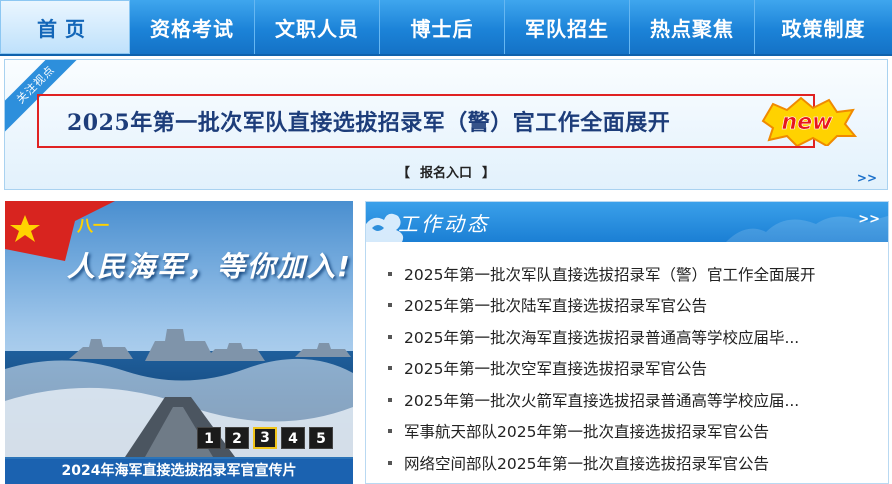 Image resolution: width=892 pixels, height=484 pixels. I want to click on main-nav: 首页 资格考试 文职人员 博士后 军队招生 热点聚焦 政策制度, so click(446, 28).